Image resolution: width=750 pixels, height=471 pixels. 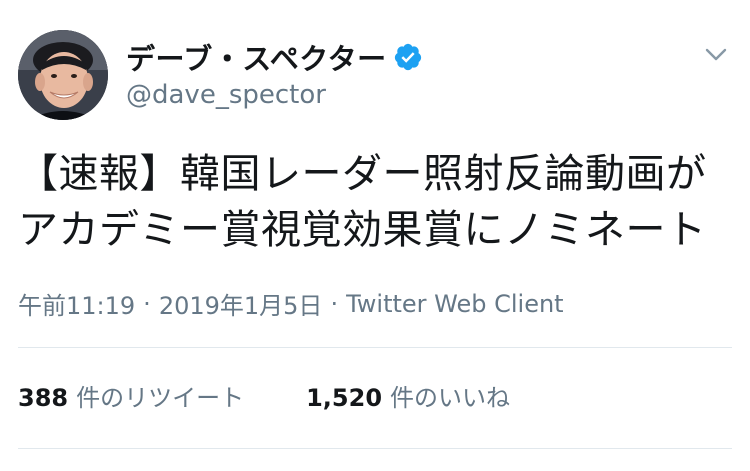 I want to click on tweet-source: Twitter Web Client, so click(x=455, y=304).